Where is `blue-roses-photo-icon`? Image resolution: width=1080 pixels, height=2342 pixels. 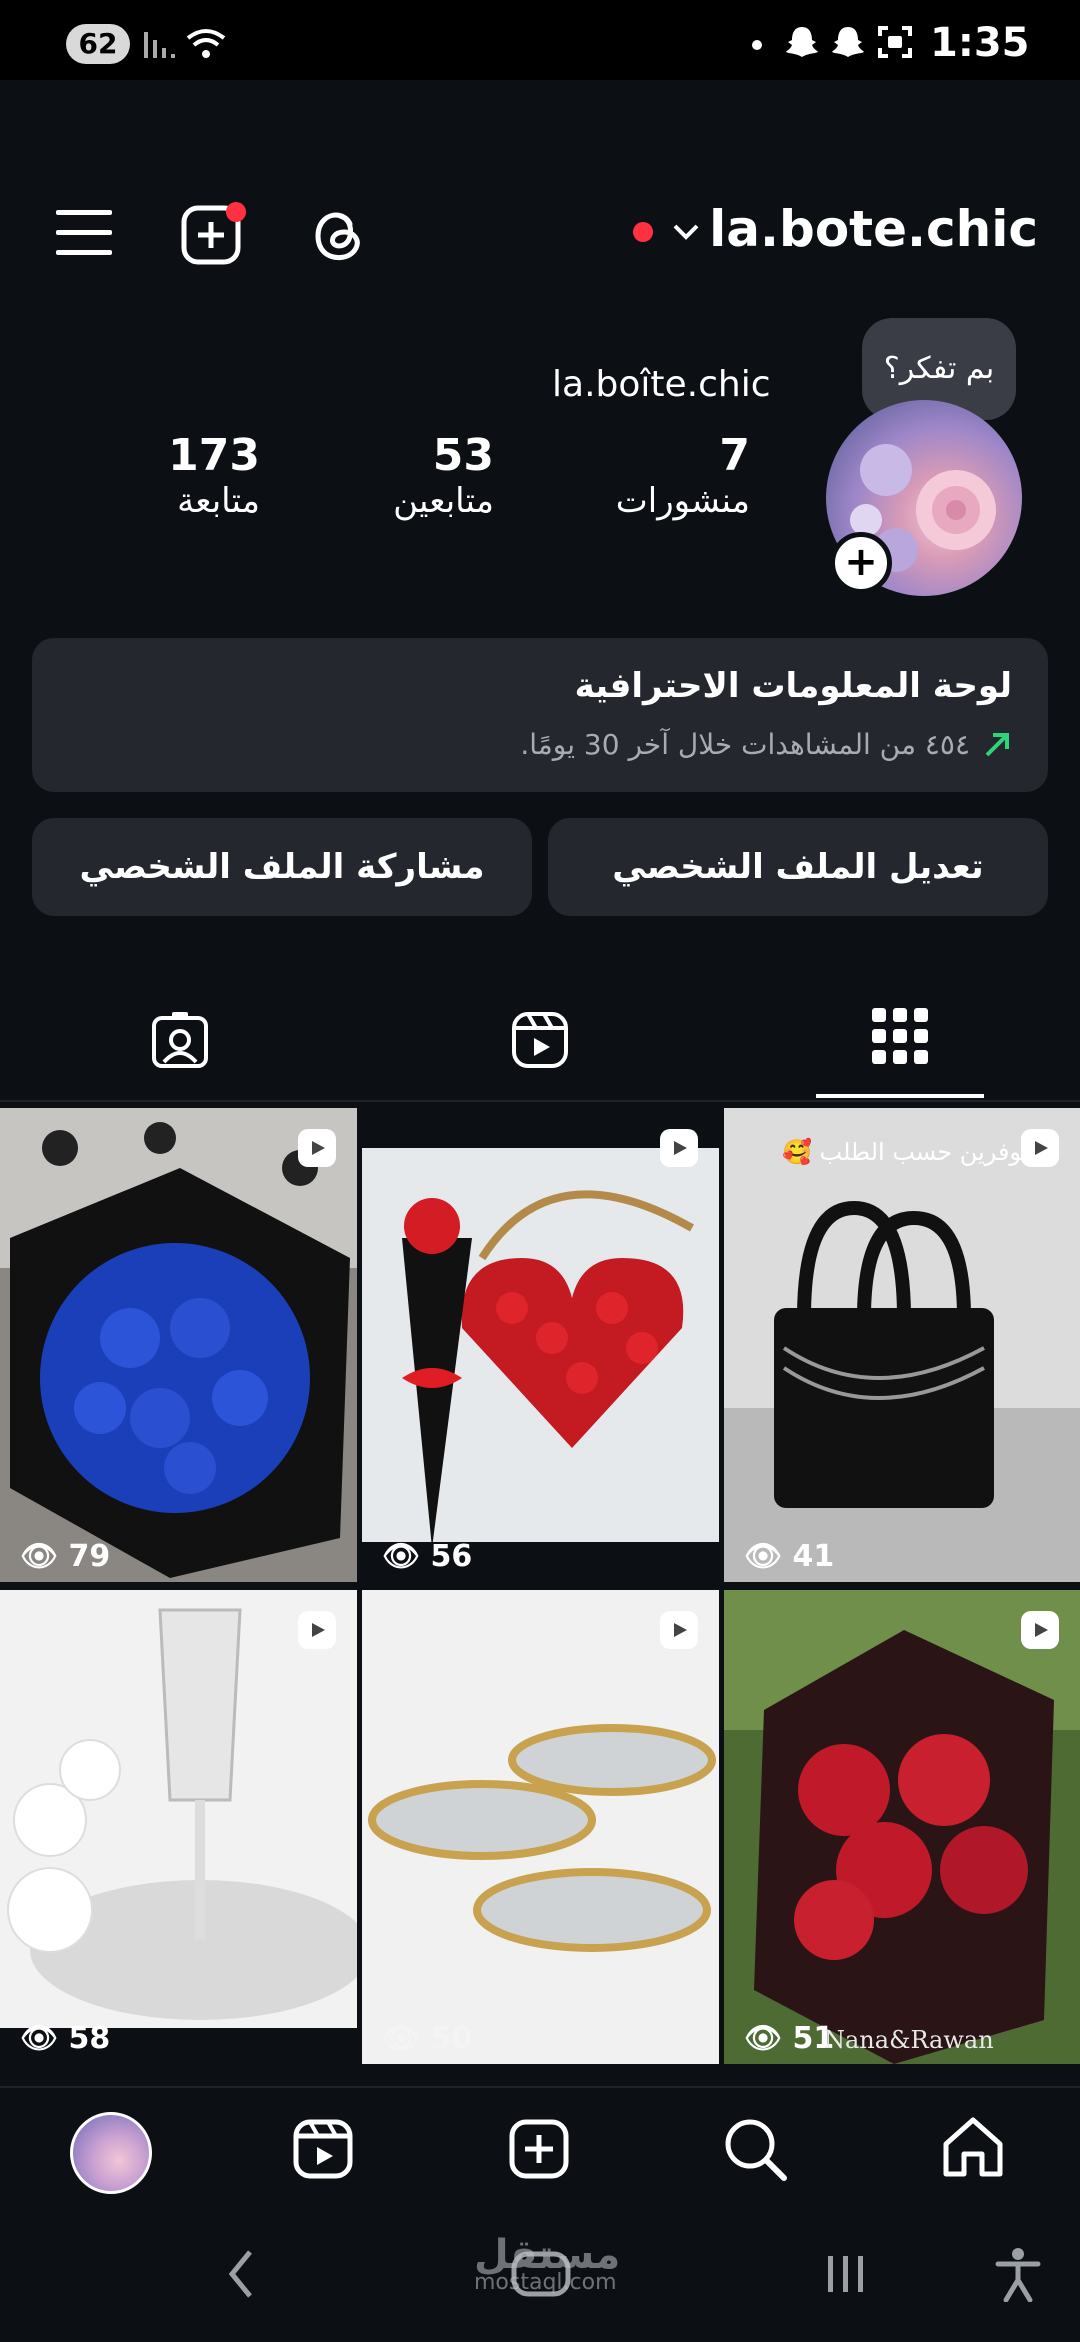
blue-roses-photo-icon is located at coordinates (178, 1345).